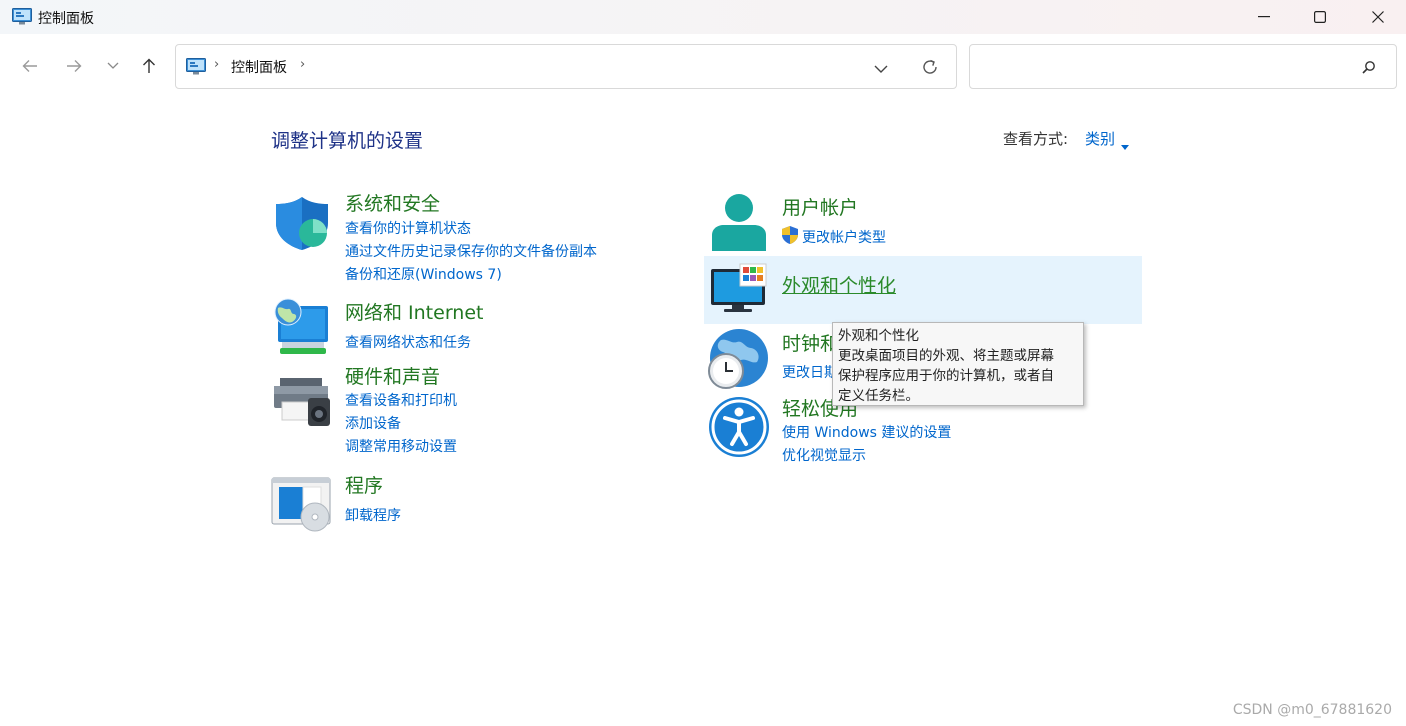  I want to click on arrow-left-icon, so click(29, 66).